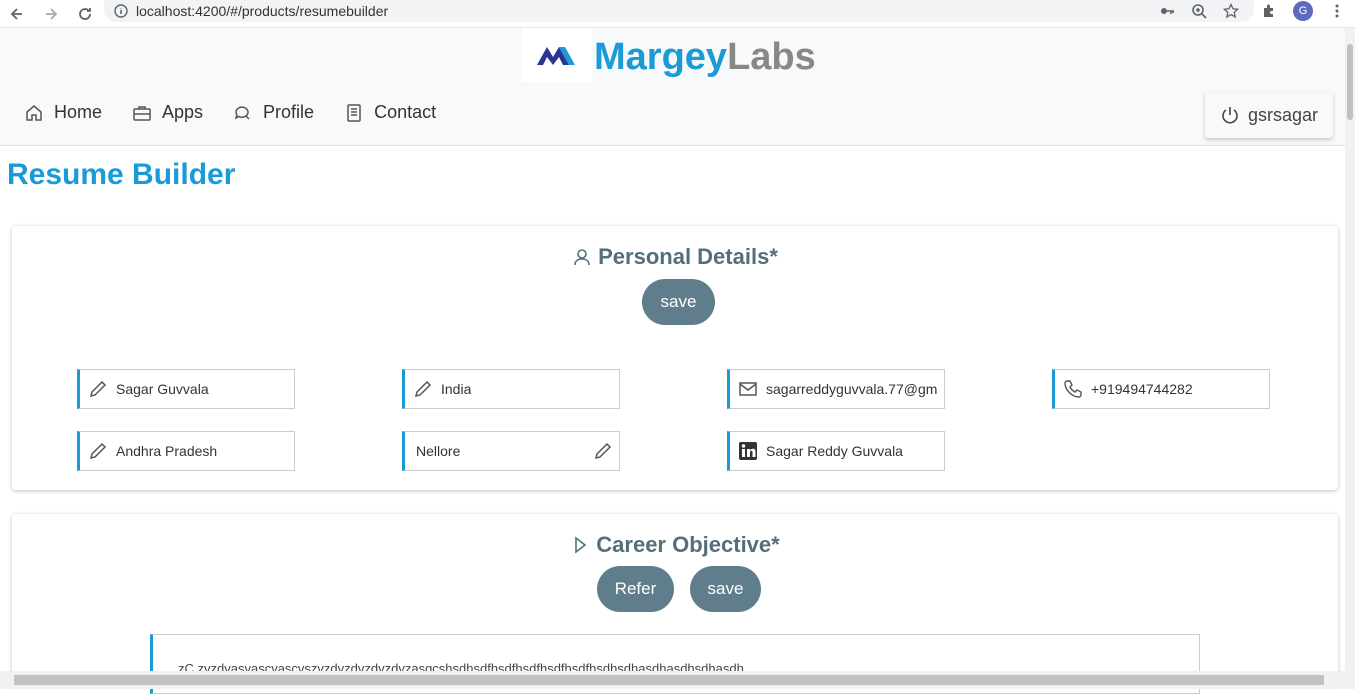 This screenshot has height=694, width=1355. I want to click on state-field: Andhra Pradesh, so click(186, 451).